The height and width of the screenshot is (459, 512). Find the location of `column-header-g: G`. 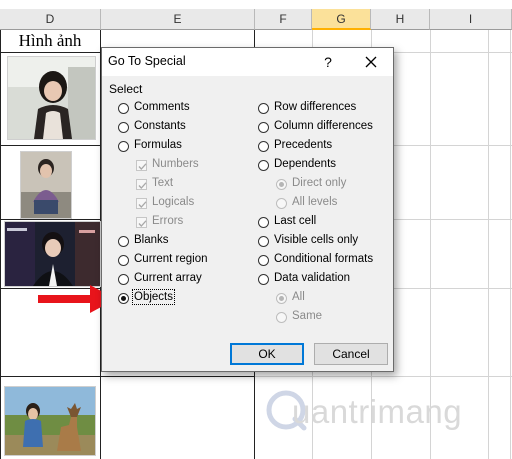

column-header-g: G is located at coordinates (341, 19).